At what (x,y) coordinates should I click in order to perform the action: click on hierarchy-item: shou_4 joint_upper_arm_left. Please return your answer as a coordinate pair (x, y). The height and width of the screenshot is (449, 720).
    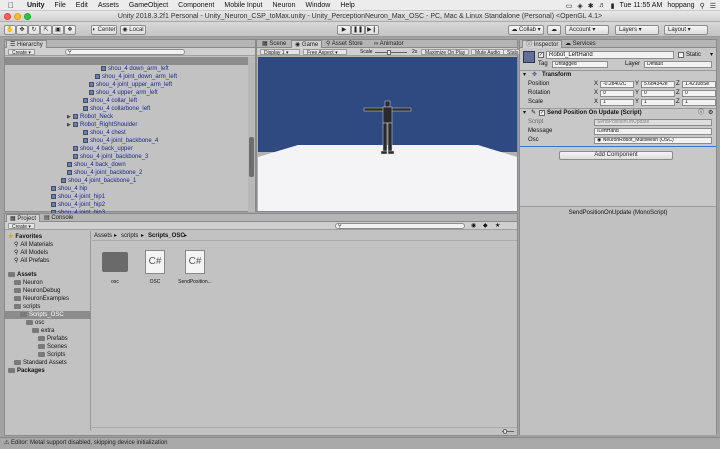
    Looking at the image, I should click on (127, 85).